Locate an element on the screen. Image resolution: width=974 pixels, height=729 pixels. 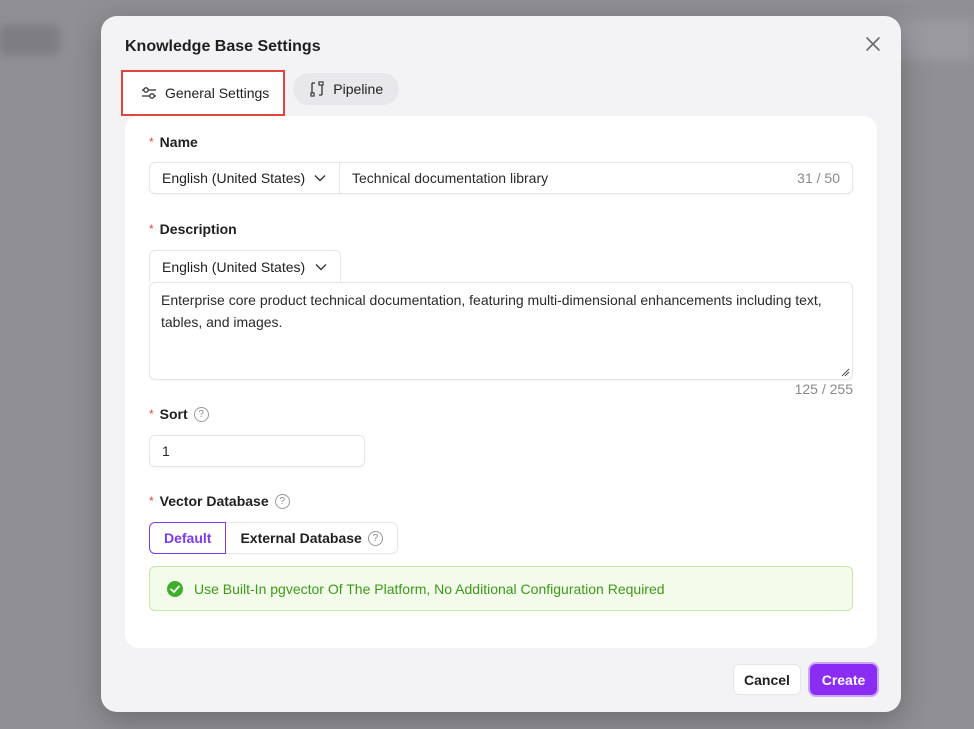
cancel-button: Cancel is located at coordinates (767, 679).